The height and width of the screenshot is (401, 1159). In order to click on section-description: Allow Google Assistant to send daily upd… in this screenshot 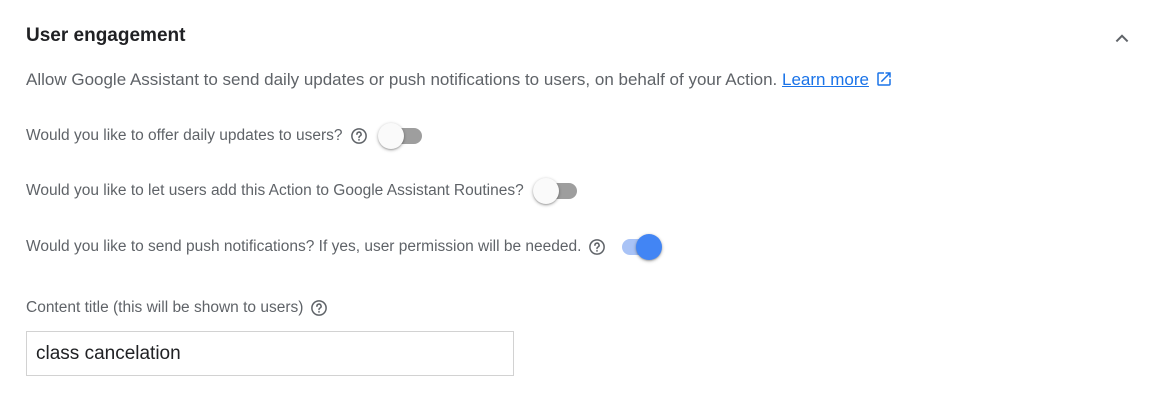, I will do `click(459, 80)`.